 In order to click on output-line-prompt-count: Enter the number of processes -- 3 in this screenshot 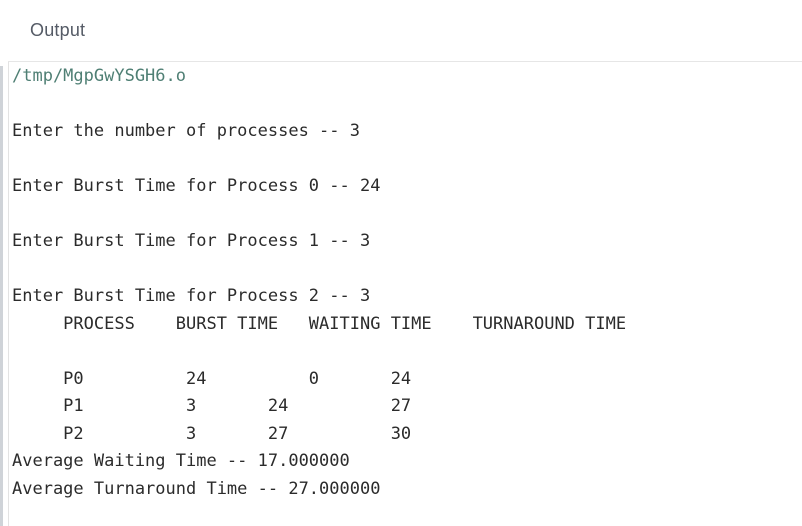, I will do `click(186, 131)`.